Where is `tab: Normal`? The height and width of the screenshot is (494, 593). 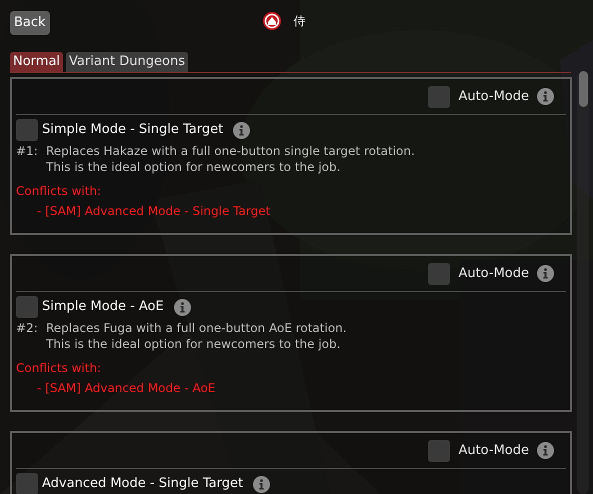
tab: Normal is located at coordinates (37, 62).